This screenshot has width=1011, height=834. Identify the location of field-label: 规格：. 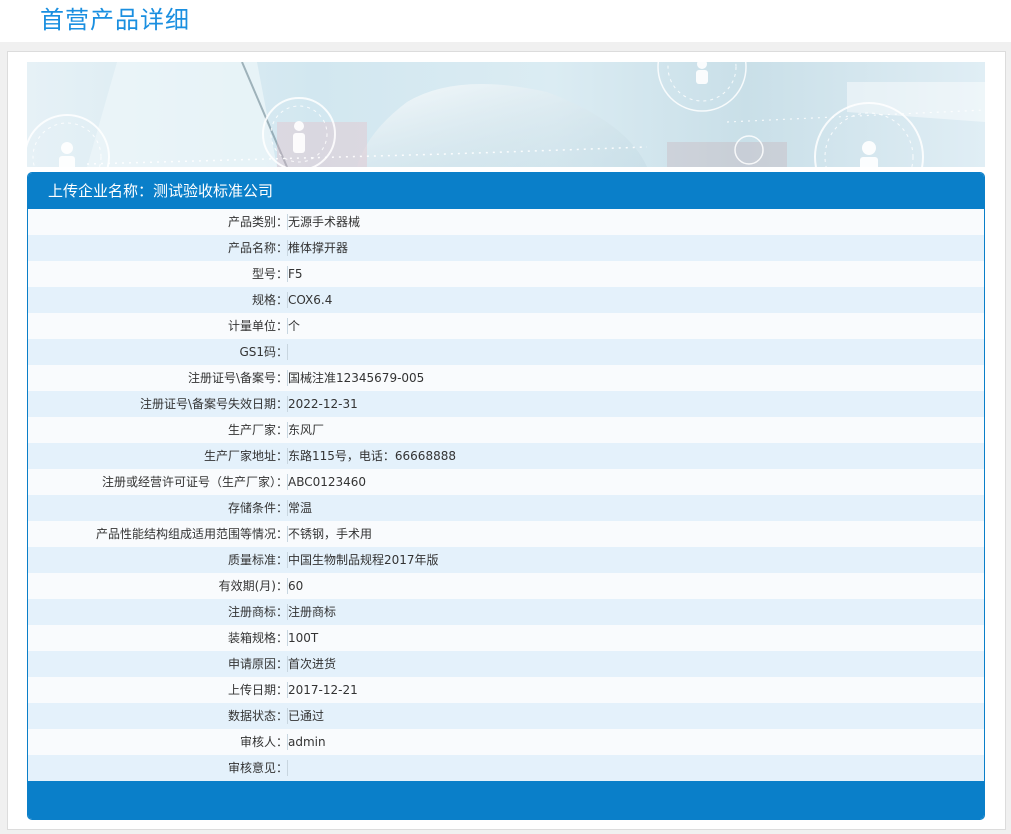
(158, 300).